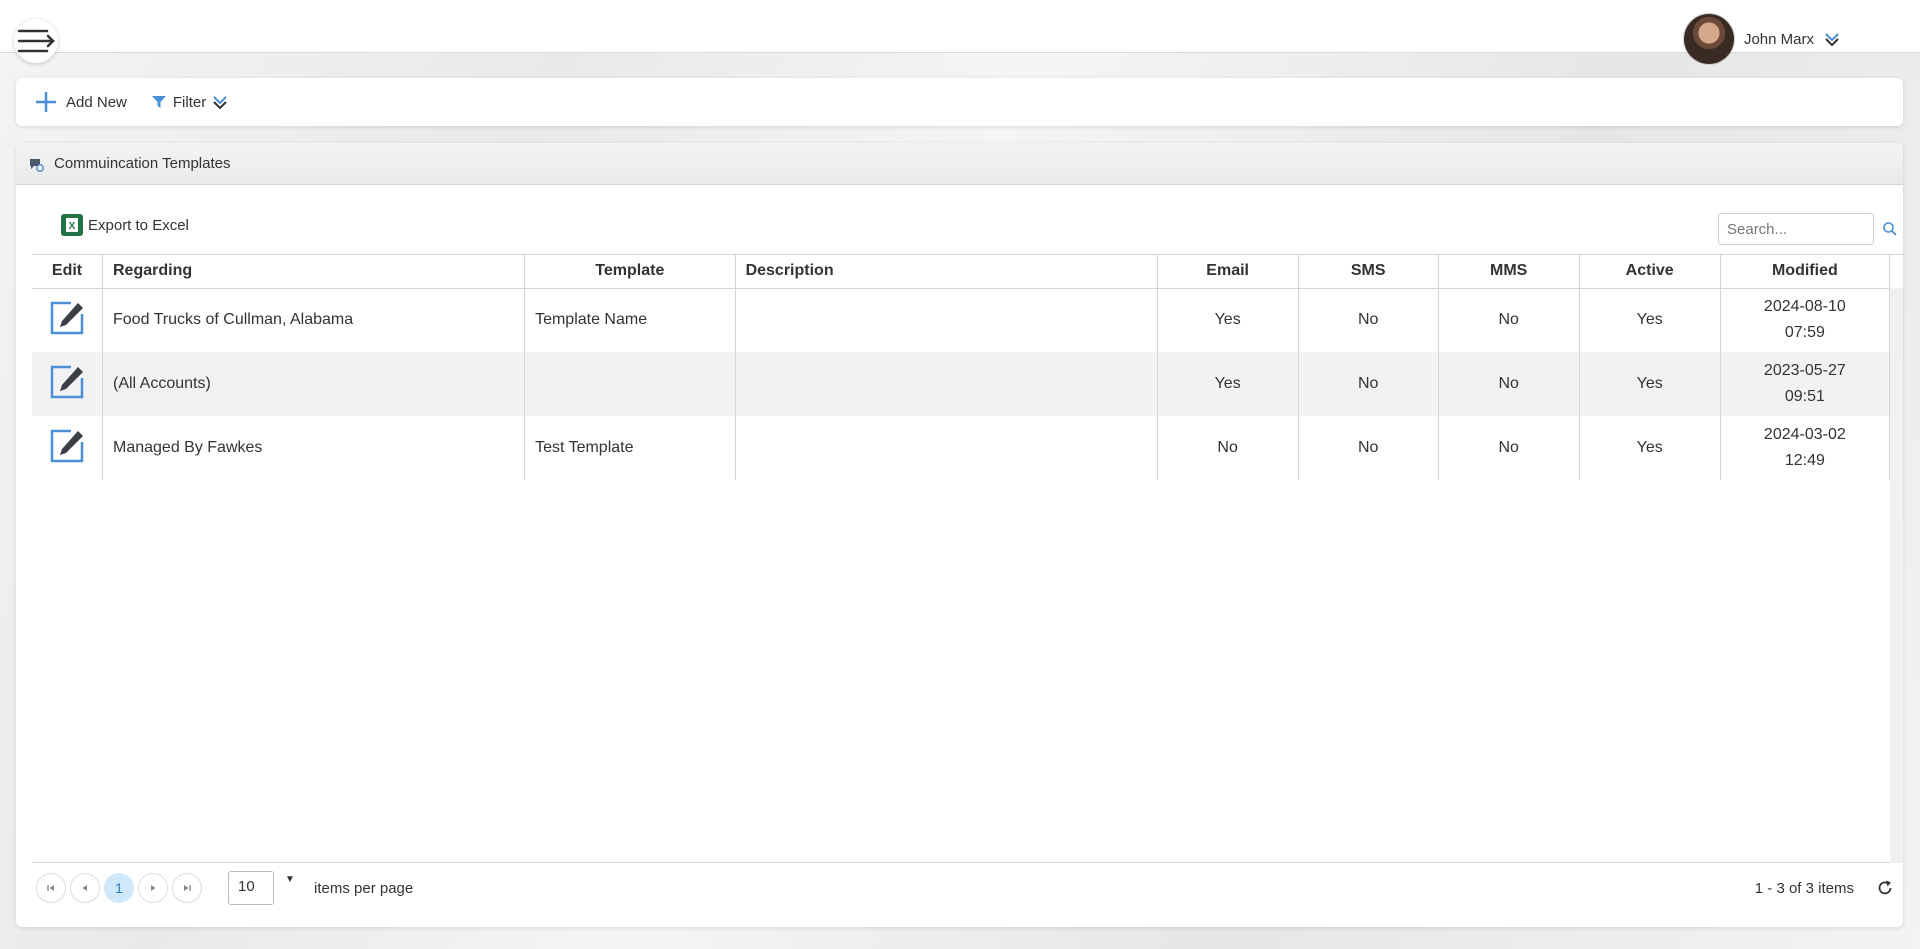  I want to click on email-cell: No, so click(1228, 448).